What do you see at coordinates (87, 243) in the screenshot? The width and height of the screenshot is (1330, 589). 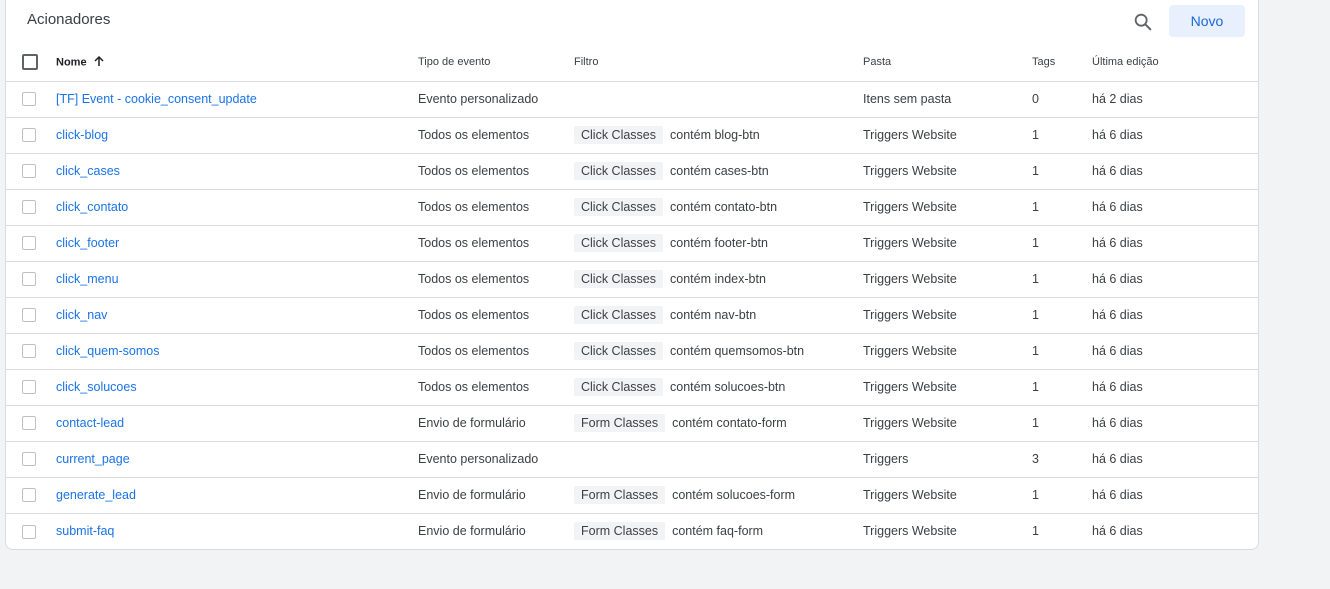 I see `trigger-name-link: click_footer` at bounding box center [87, 243].